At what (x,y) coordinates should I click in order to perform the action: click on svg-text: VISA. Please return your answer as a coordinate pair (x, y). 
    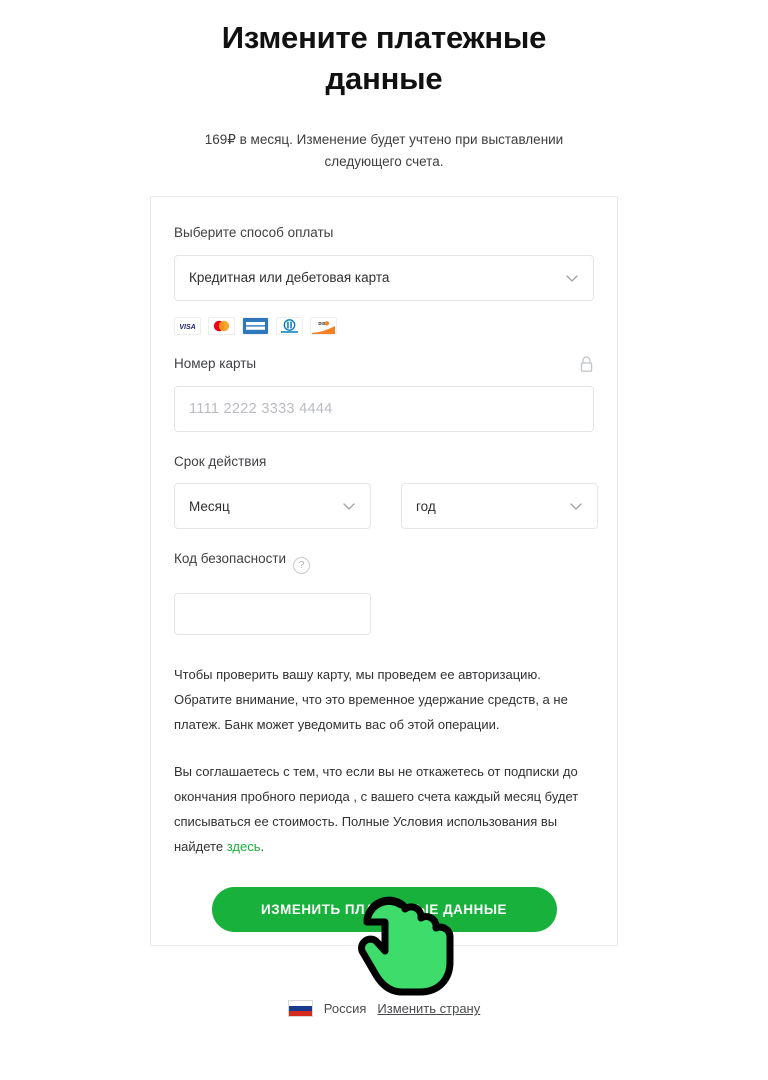
    Looking at the image, I should click on (187, 327).